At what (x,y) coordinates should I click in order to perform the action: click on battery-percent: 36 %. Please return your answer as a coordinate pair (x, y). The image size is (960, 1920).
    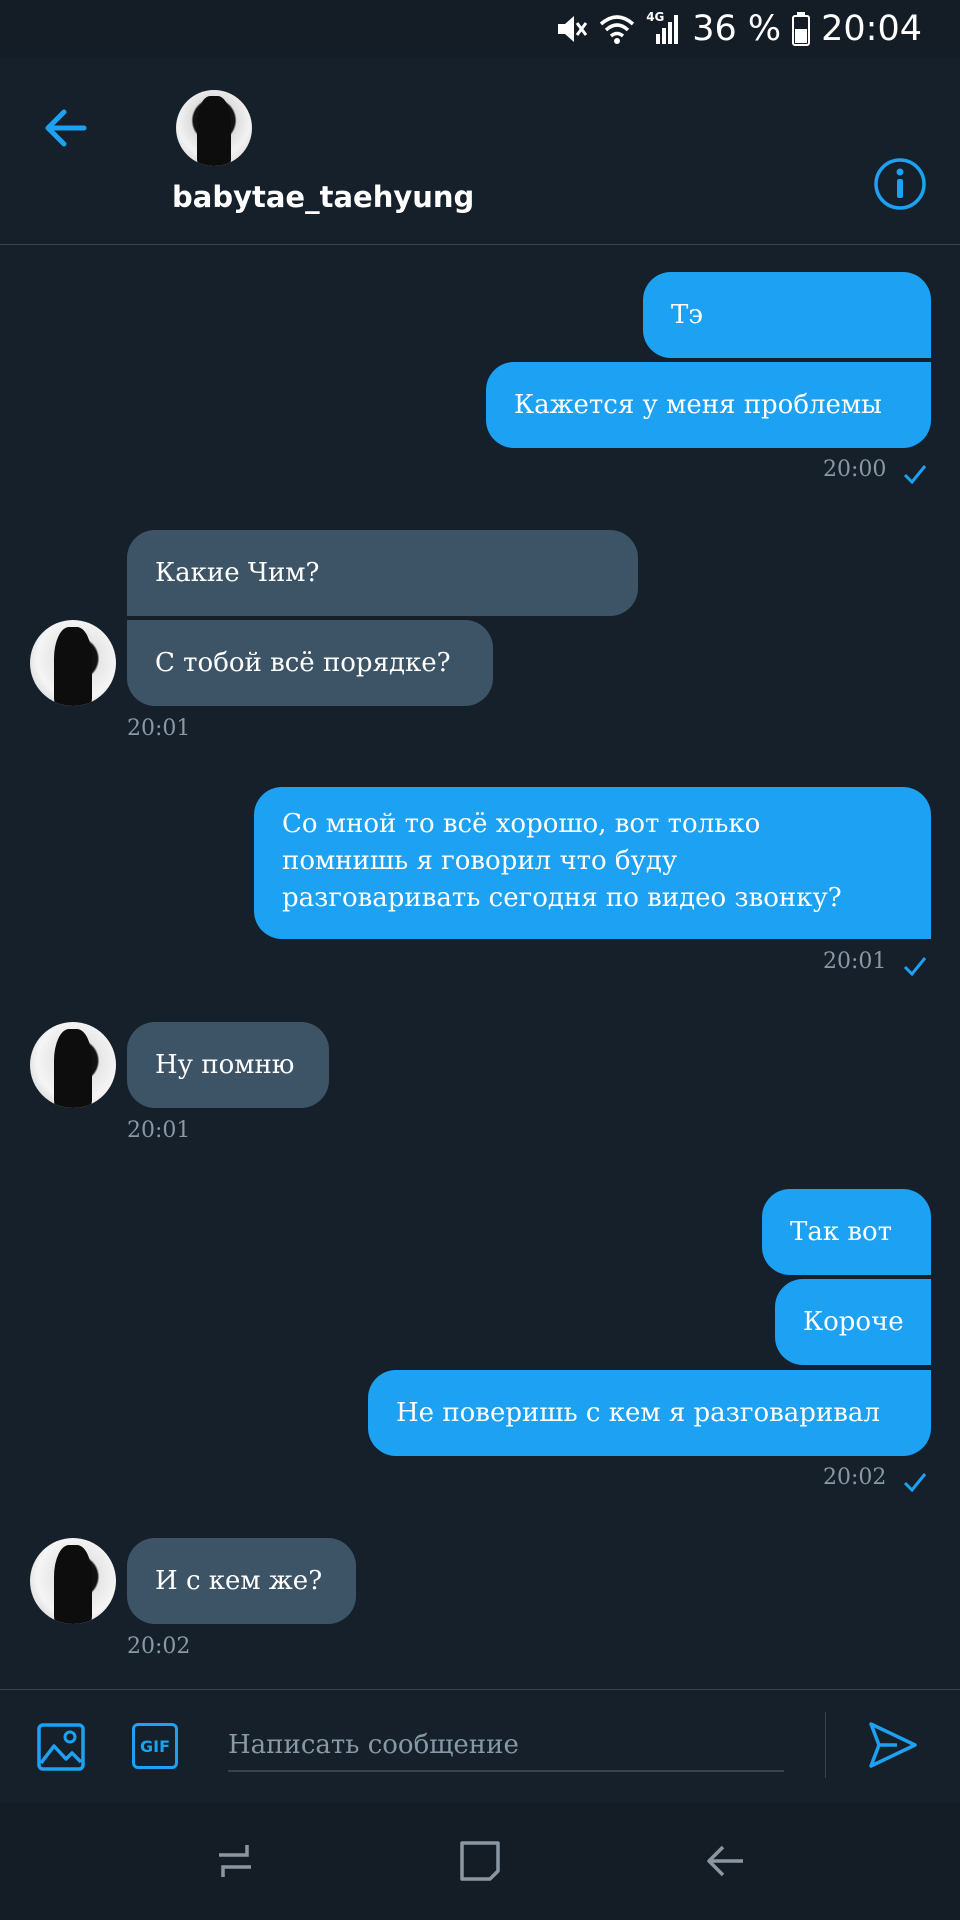
    Looking at the image, I should click on (737, 29).